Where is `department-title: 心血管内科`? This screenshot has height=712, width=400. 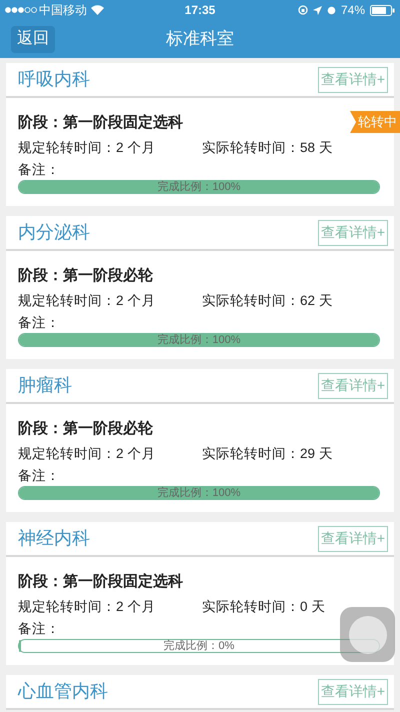
department-title: 心血管内科 is located at coordinates (63, 691).